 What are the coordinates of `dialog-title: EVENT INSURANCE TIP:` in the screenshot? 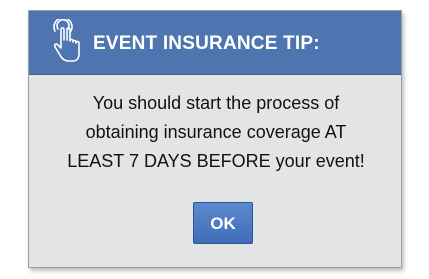 It's located at (206, 43).